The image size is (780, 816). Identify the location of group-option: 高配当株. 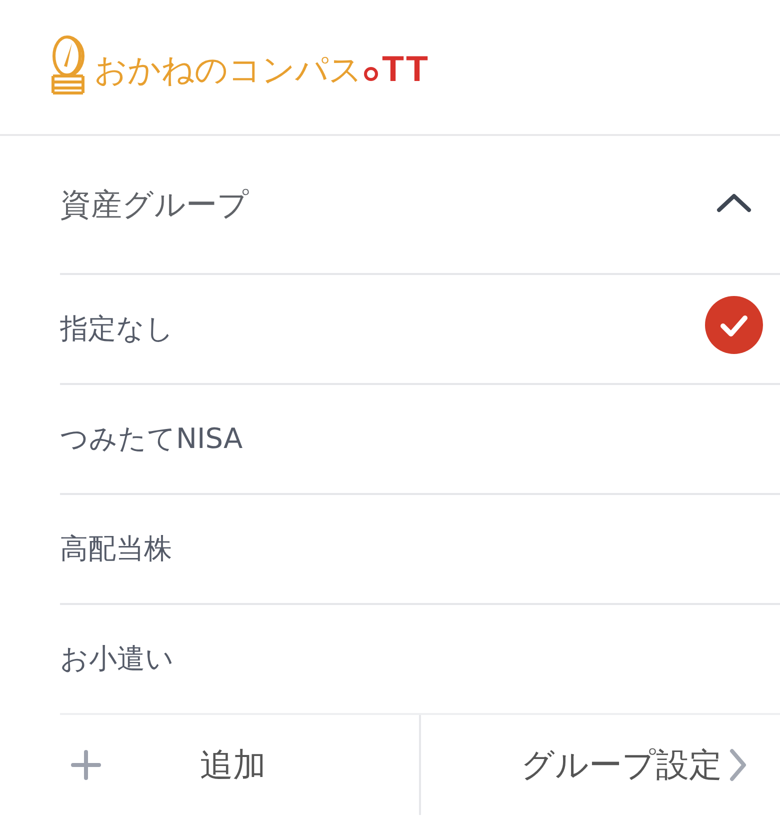
(420, 548).